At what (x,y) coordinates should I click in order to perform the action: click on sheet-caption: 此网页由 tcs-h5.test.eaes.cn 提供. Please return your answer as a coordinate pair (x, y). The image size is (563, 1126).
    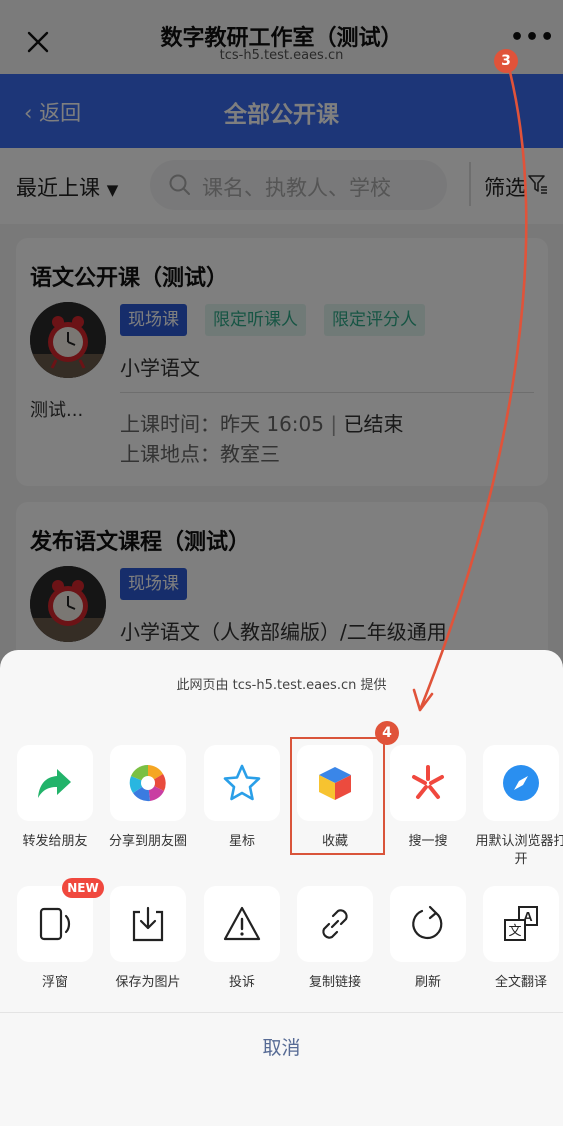
    Looking at the image, I should click on (281, 685).